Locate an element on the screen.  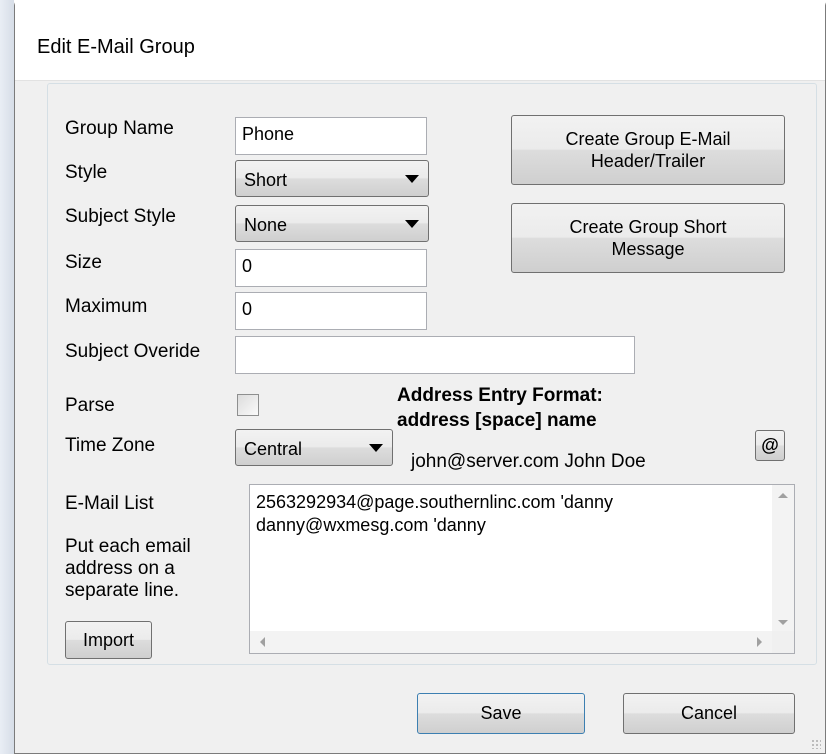
email-list-label: E-Mail List is located at coordinates (109, 503).